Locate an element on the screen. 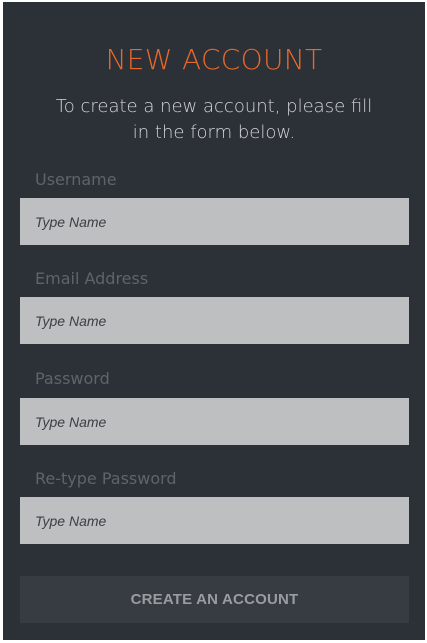 Image resolution: width=427 pixels, height=643 pixels. retype-password-input is located at coordinates (214, 520).